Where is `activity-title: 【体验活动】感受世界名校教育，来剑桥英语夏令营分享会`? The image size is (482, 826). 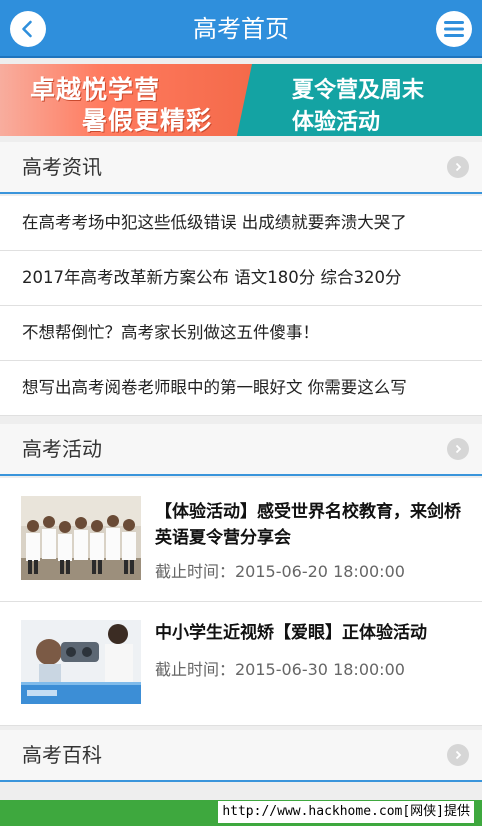
activity-title: 【体验活动】感受世界名校教育，来剑桥英语夏令营分享会 is located at coordinates (308, 525).